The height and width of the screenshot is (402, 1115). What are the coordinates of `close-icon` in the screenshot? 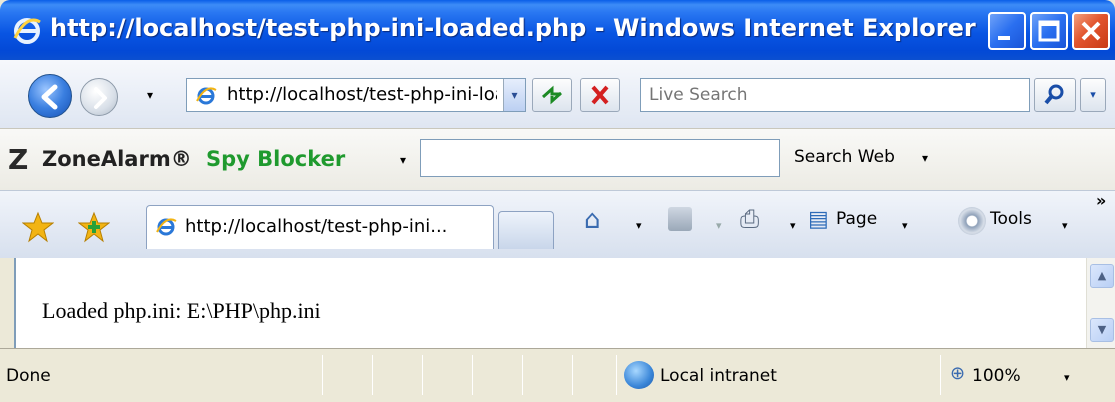 It's located at (1091, 31).